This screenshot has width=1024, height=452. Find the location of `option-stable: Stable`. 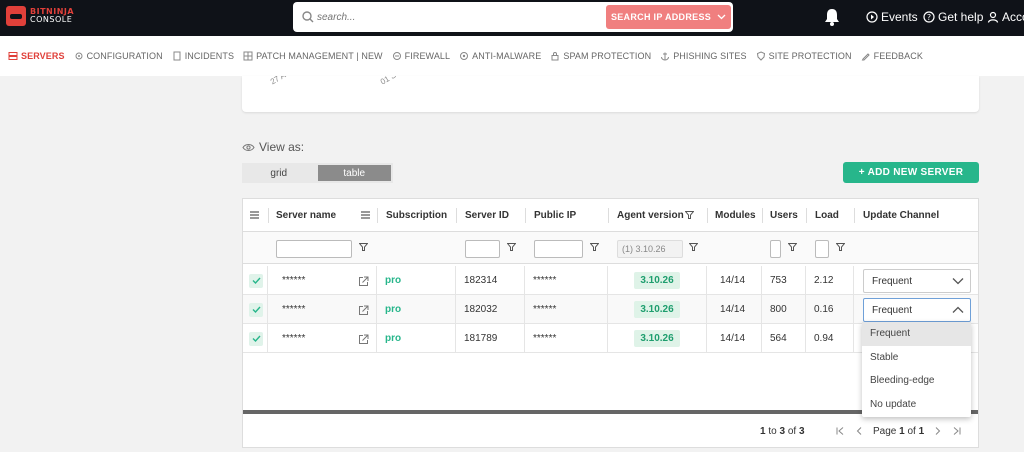

option-stable: Stable is located at coordinates (916, 358).